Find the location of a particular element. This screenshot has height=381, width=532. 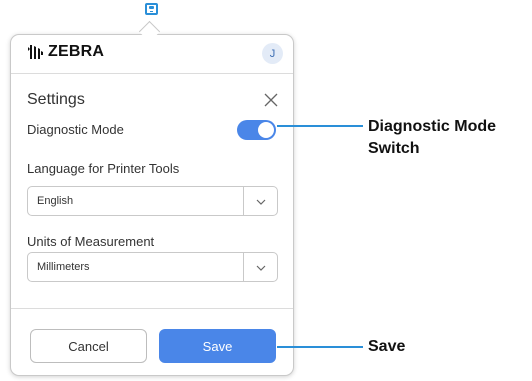

diagnostic-callout-label: Diagnostic Mode Switch is located at coordinates (432, 138).